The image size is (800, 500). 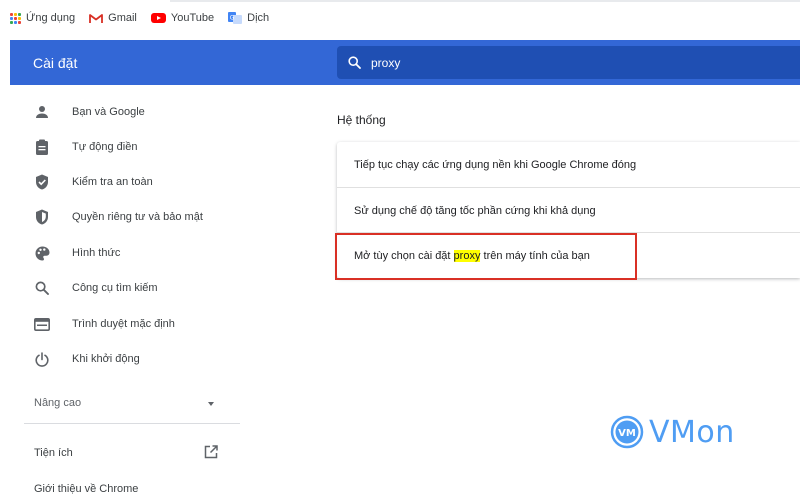 I want to click on sidebar-item-label: Trình duyệt mặc định, so click(x=123, y=324).